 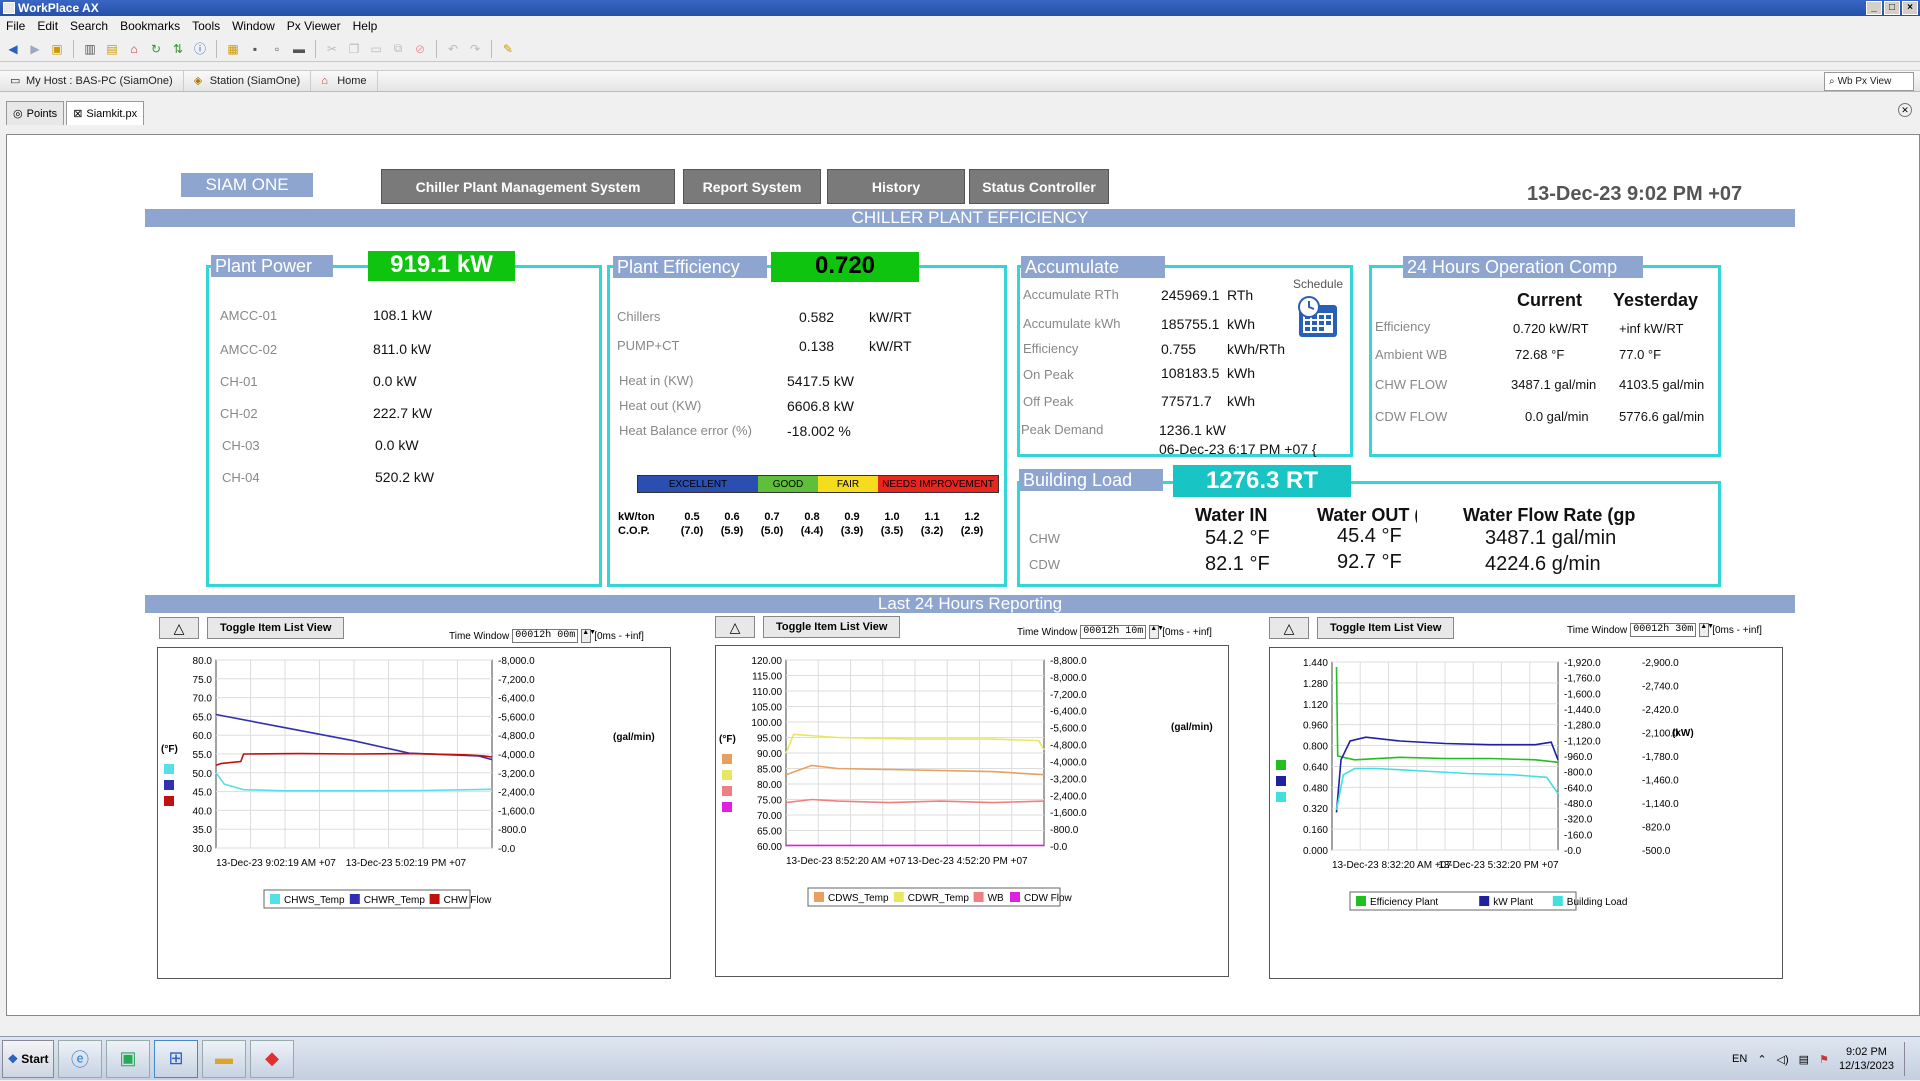 What do you see at coordinates (468, 900) in the screenshot?
I see `legend-label: CHW Flow` at bounding box center [468, 900].